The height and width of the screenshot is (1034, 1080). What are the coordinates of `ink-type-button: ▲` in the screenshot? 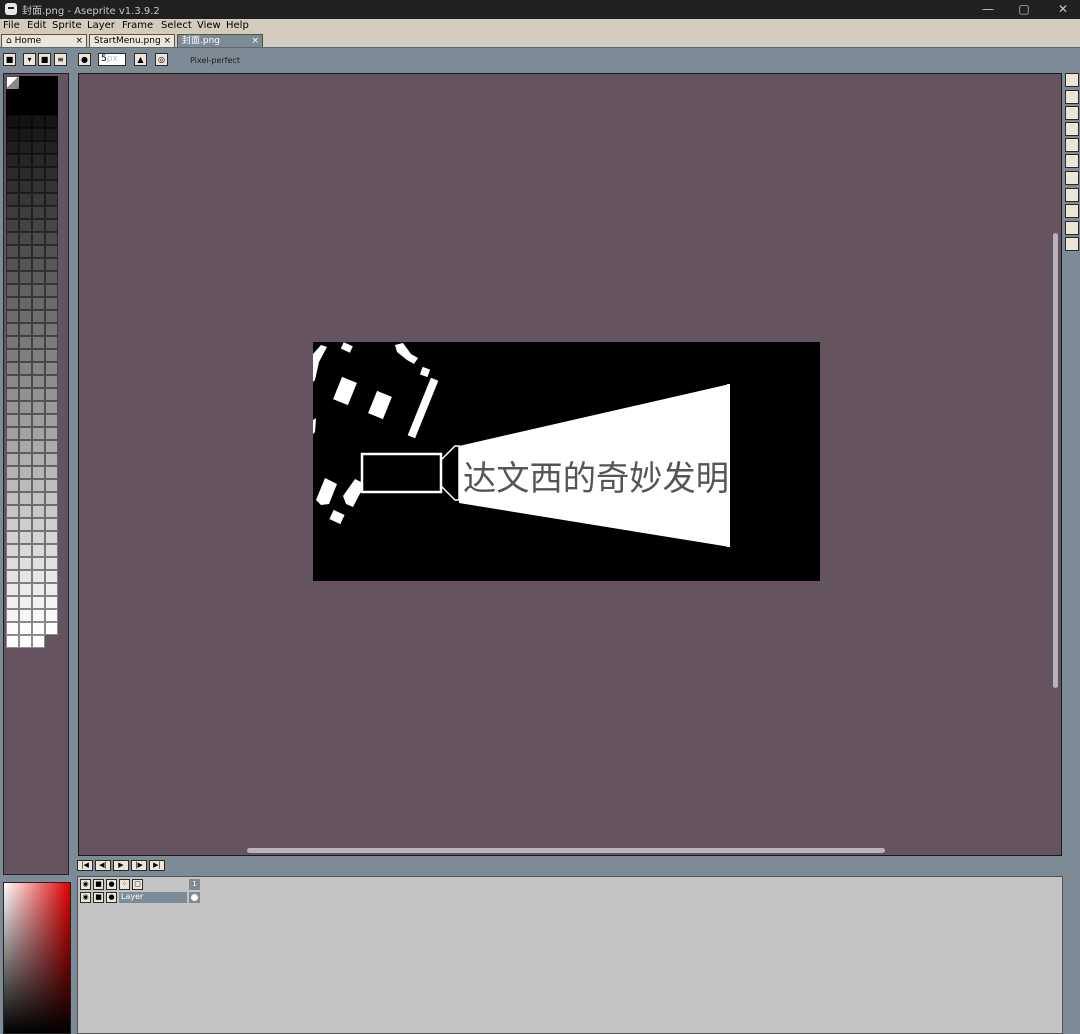 It's located at (140, 59).